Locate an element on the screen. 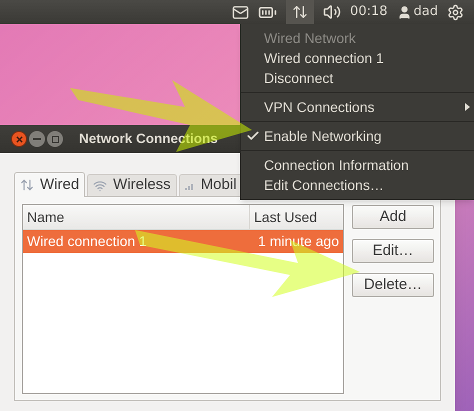  mail-icon is located at coordinates (241, 12).